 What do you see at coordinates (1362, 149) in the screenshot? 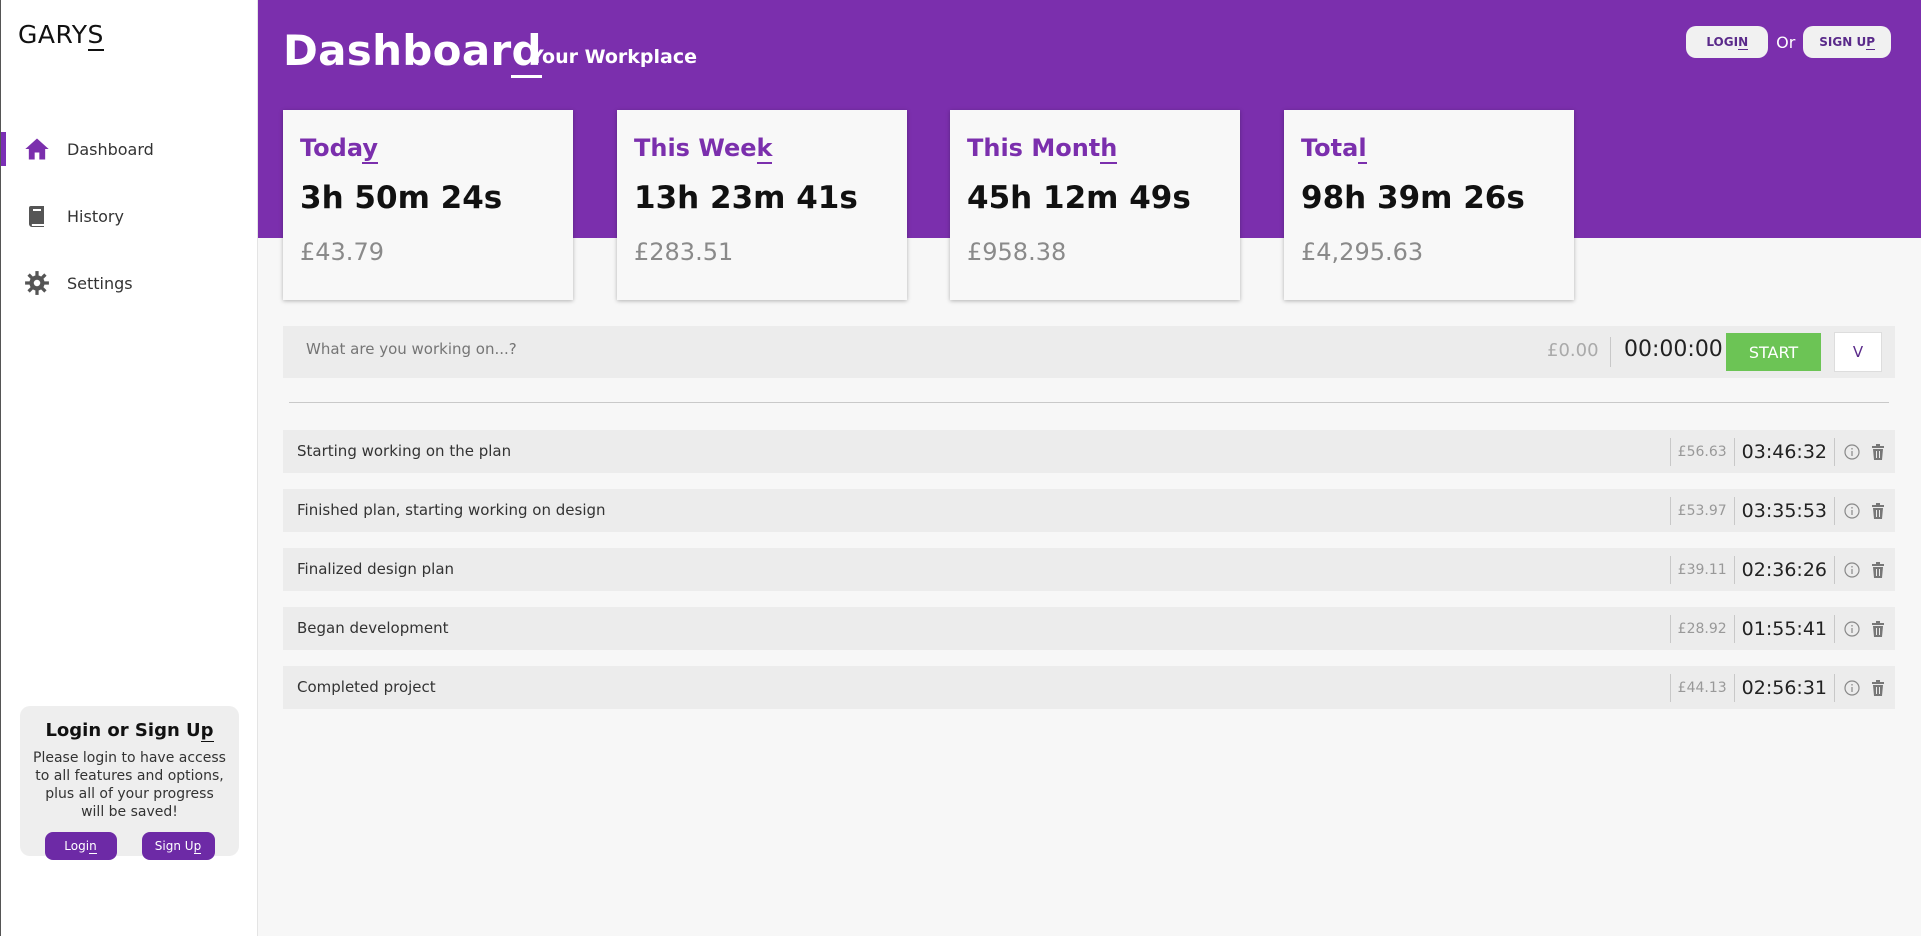
I see `stat-label-underlined: l` at bounding box center [1362, 149].